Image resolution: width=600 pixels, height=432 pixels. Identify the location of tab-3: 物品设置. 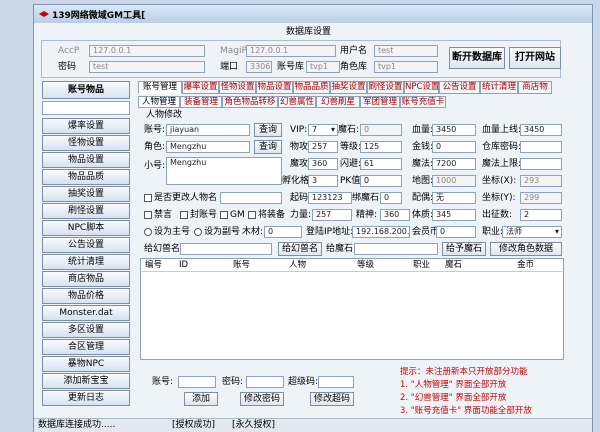
(274, 87).